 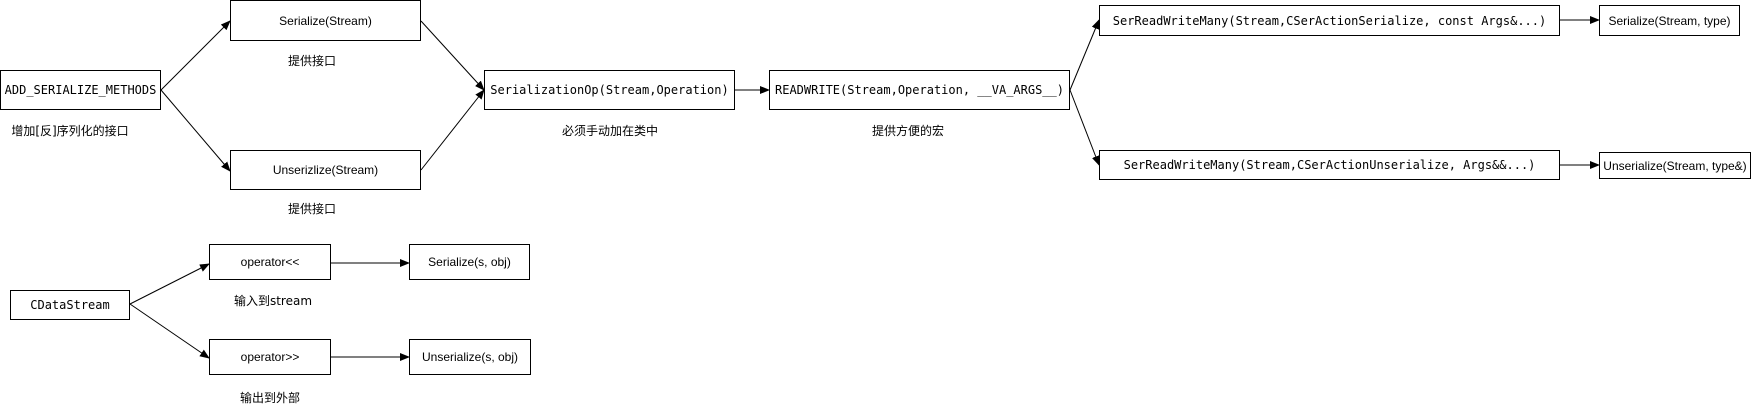 What do you see at coordinates (195, 130) in the screenshot?
I see `edge-add-to-unserialize` at bounding box center [195, 130].